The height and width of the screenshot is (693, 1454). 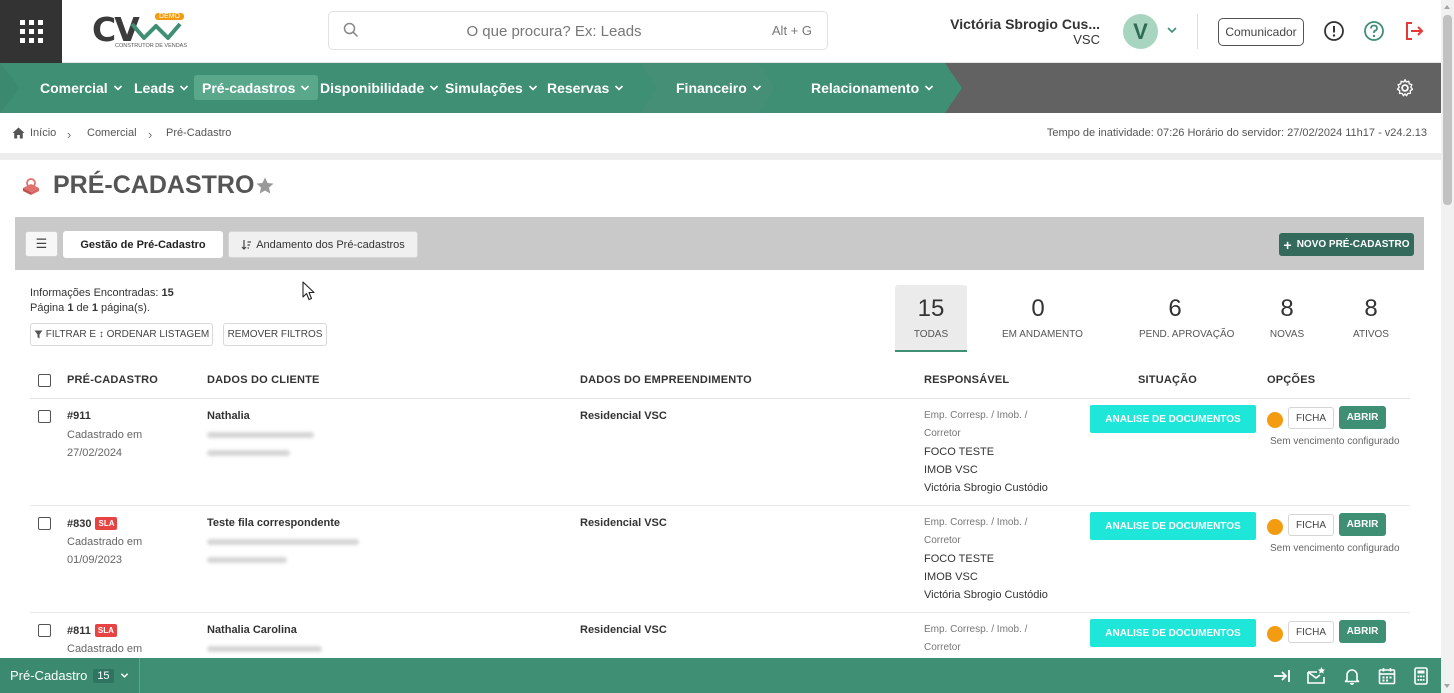 I want to click on breadcrumb-comercial: Comercial, so click(x=112, y=133).